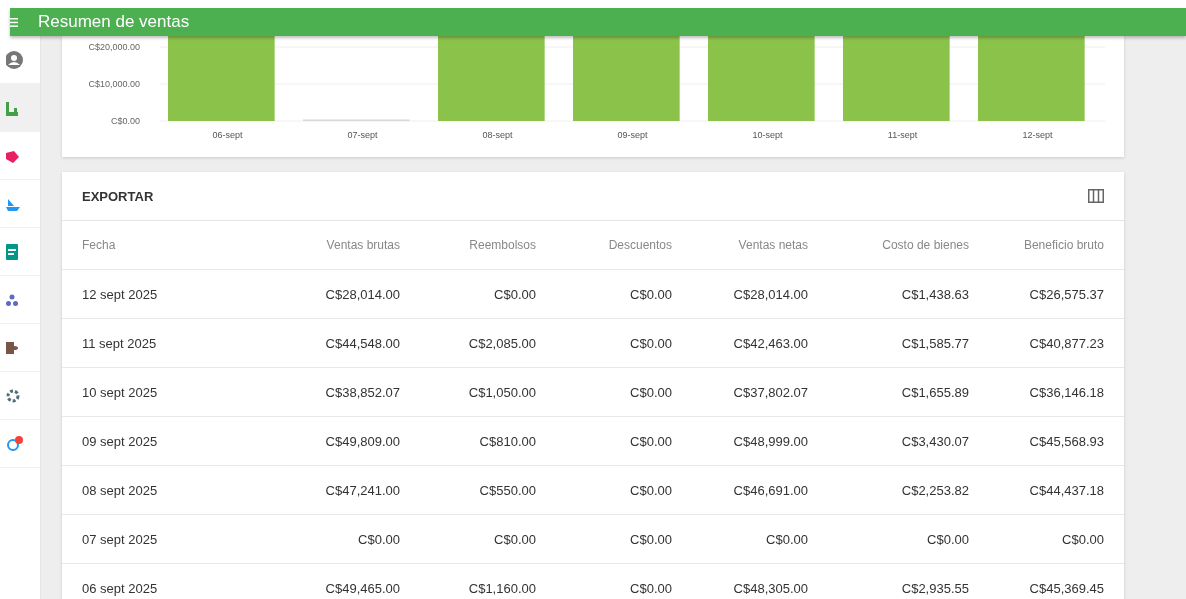 Image resolution: width=1186 pixels, height=599 pixels. What do you see at coordinates (120, 490) in the screenshot?
I see `table-cell-text: 08 sept 2025` at bounding box center [120, 490].